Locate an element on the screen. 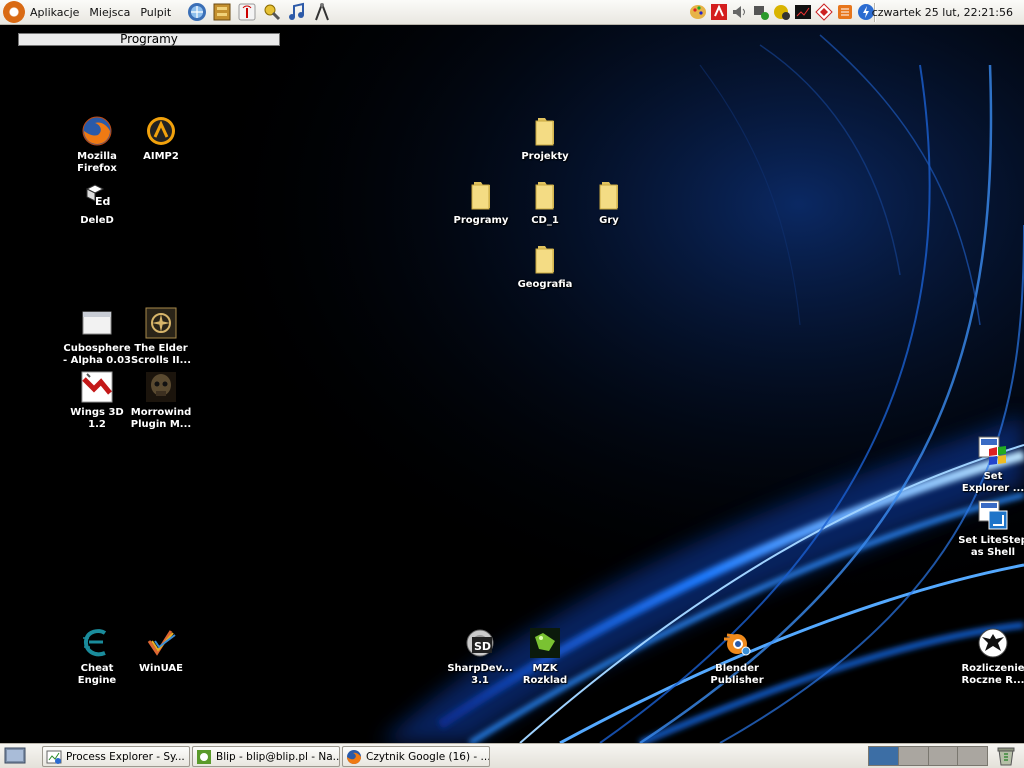  paint-palette-icon is located at coordinates (698, 12).